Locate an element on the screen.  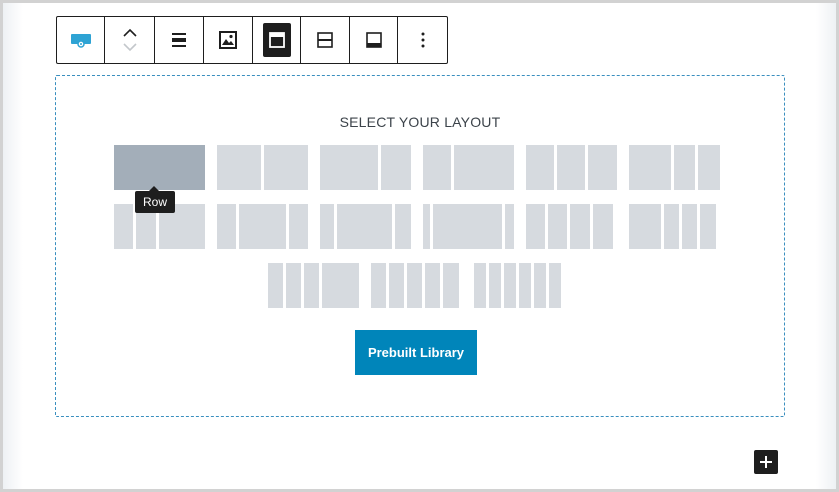
align-button is located at coordinates (179, 40).